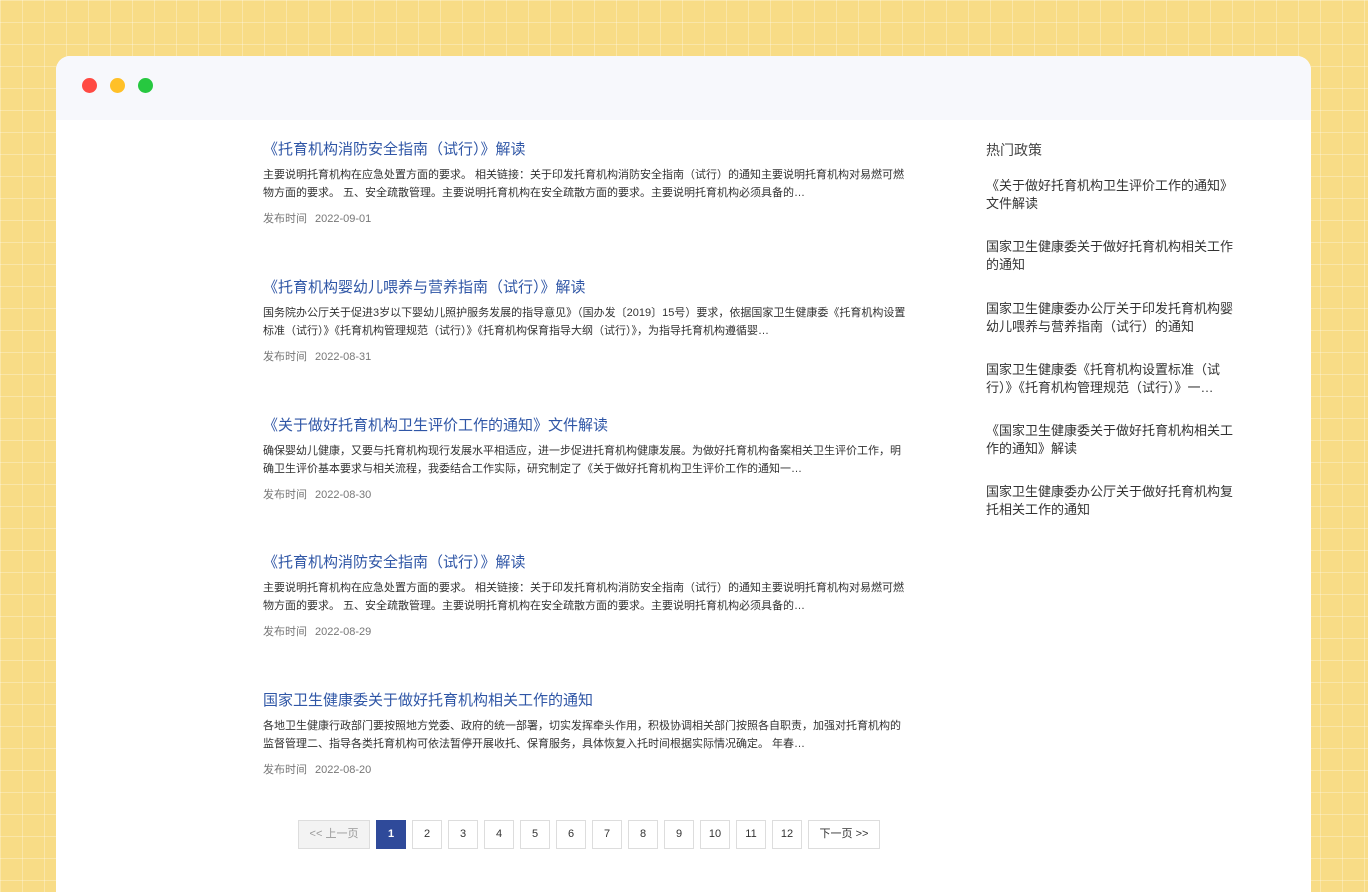 The width and height of the screenshot is (1368, 892). Describe the element at coordinates (715, 834) in the screenshot. I see `page-button-10: 10` at that location.